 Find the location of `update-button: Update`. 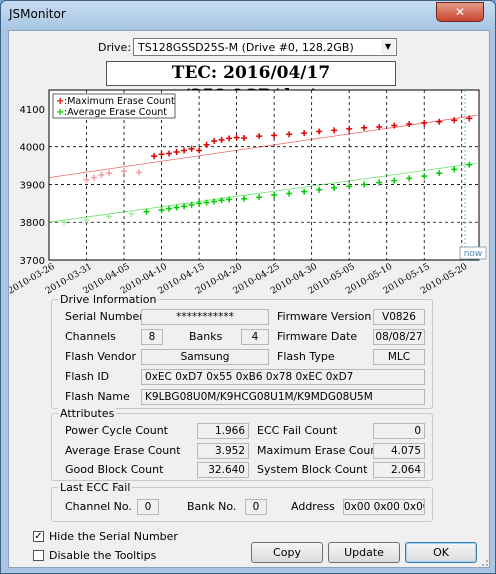

update-button: Update is located at coordinates (364, 552).